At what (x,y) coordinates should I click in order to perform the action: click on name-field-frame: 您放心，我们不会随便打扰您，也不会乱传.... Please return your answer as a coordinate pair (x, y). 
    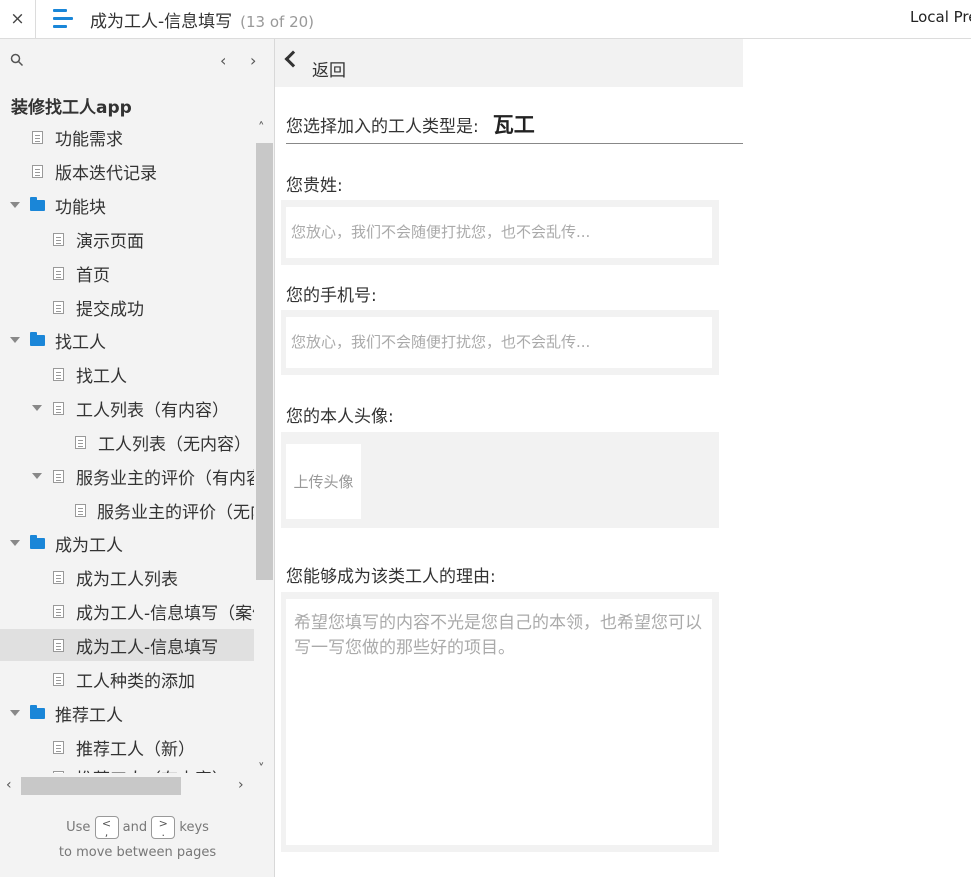
    Looking at the image, I should click on (500, 232).